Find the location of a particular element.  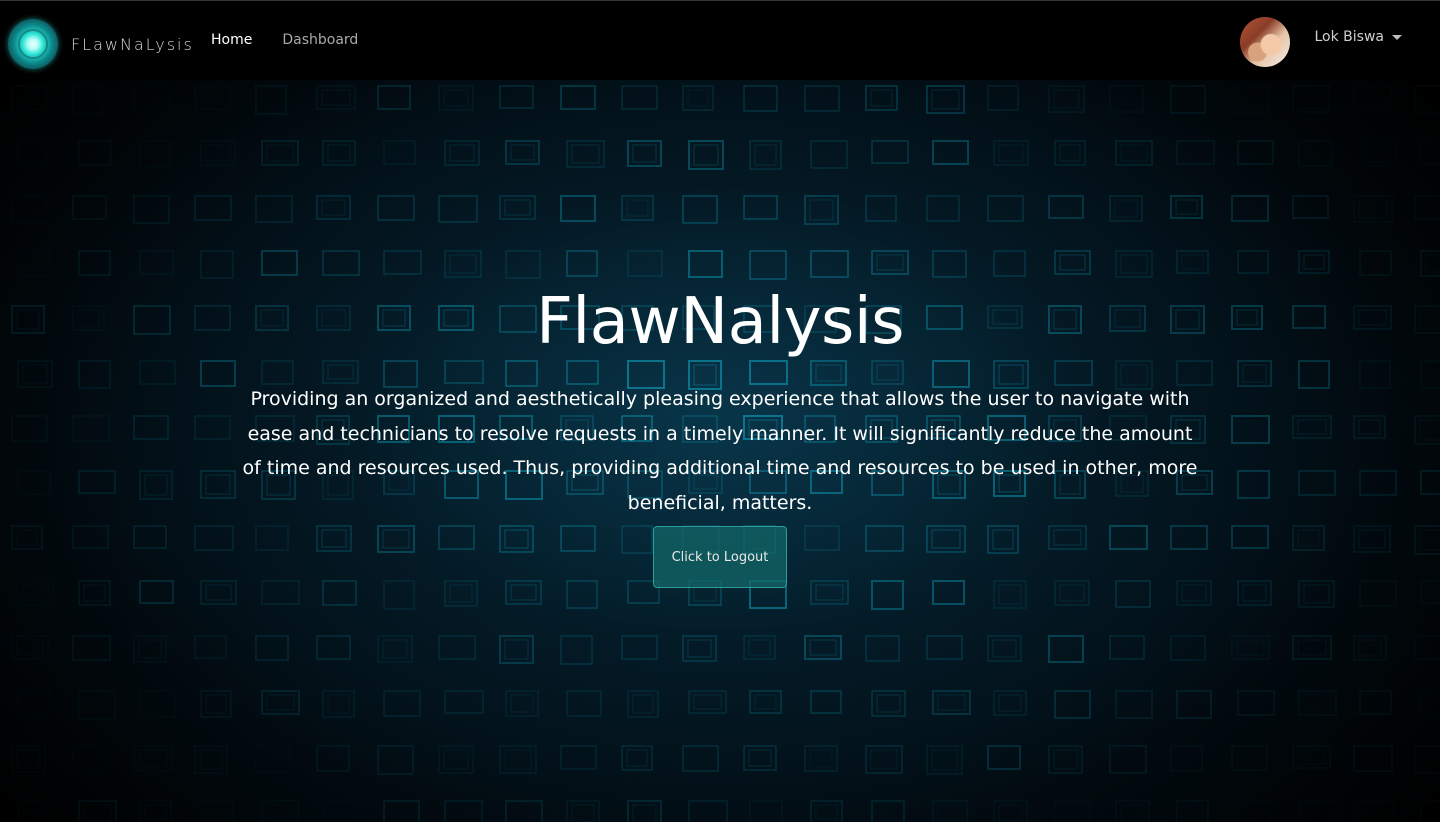

logout-button: Click to Logout is located at coordinates (720, 557).